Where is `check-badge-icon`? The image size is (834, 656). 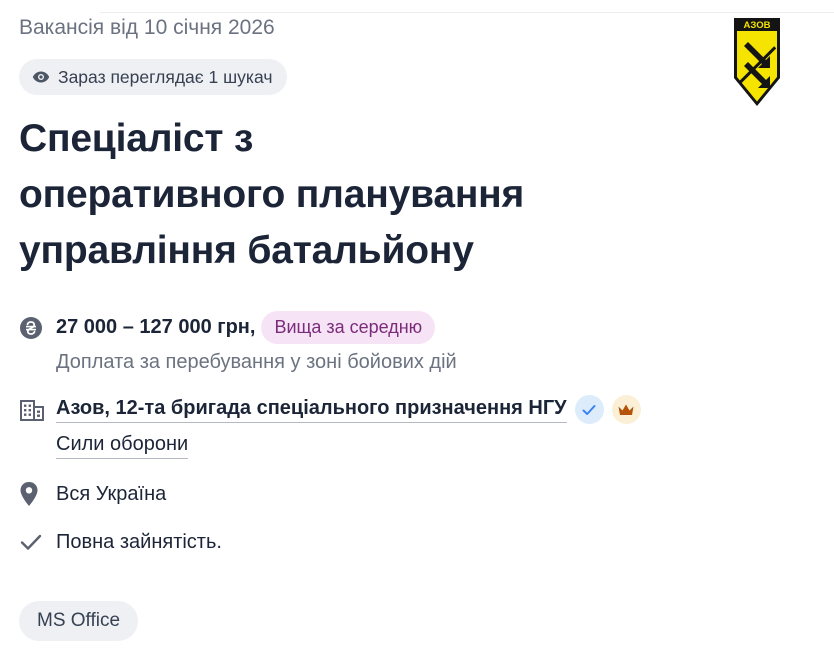 check-badge-icon is located at coordinates (589, 409).